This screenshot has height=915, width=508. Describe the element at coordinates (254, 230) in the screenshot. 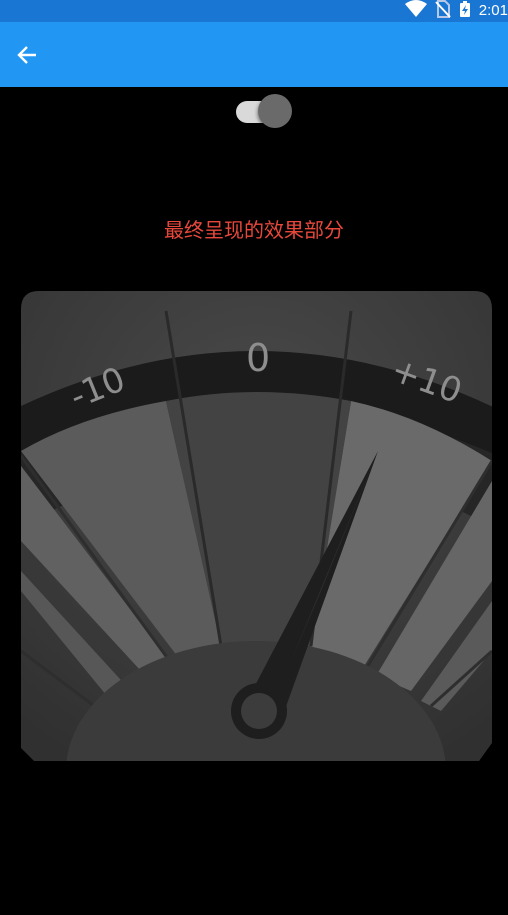

I see `result-caption: 最终呈现的效果部分` at that location.